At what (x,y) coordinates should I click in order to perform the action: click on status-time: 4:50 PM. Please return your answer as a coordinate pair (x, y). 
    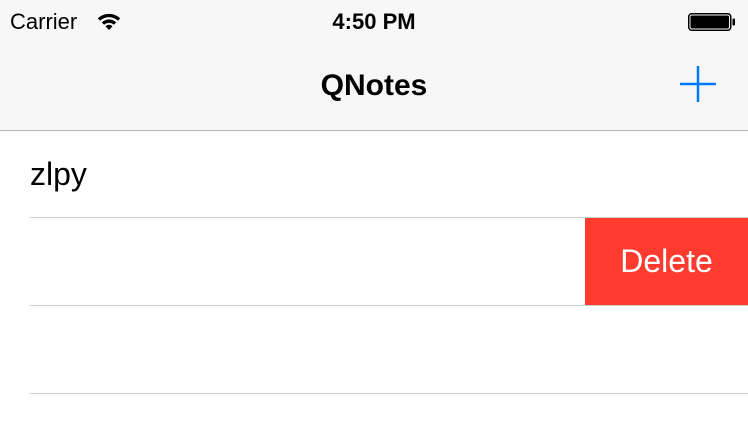
    Looking at the image, I should click on (374, 21).